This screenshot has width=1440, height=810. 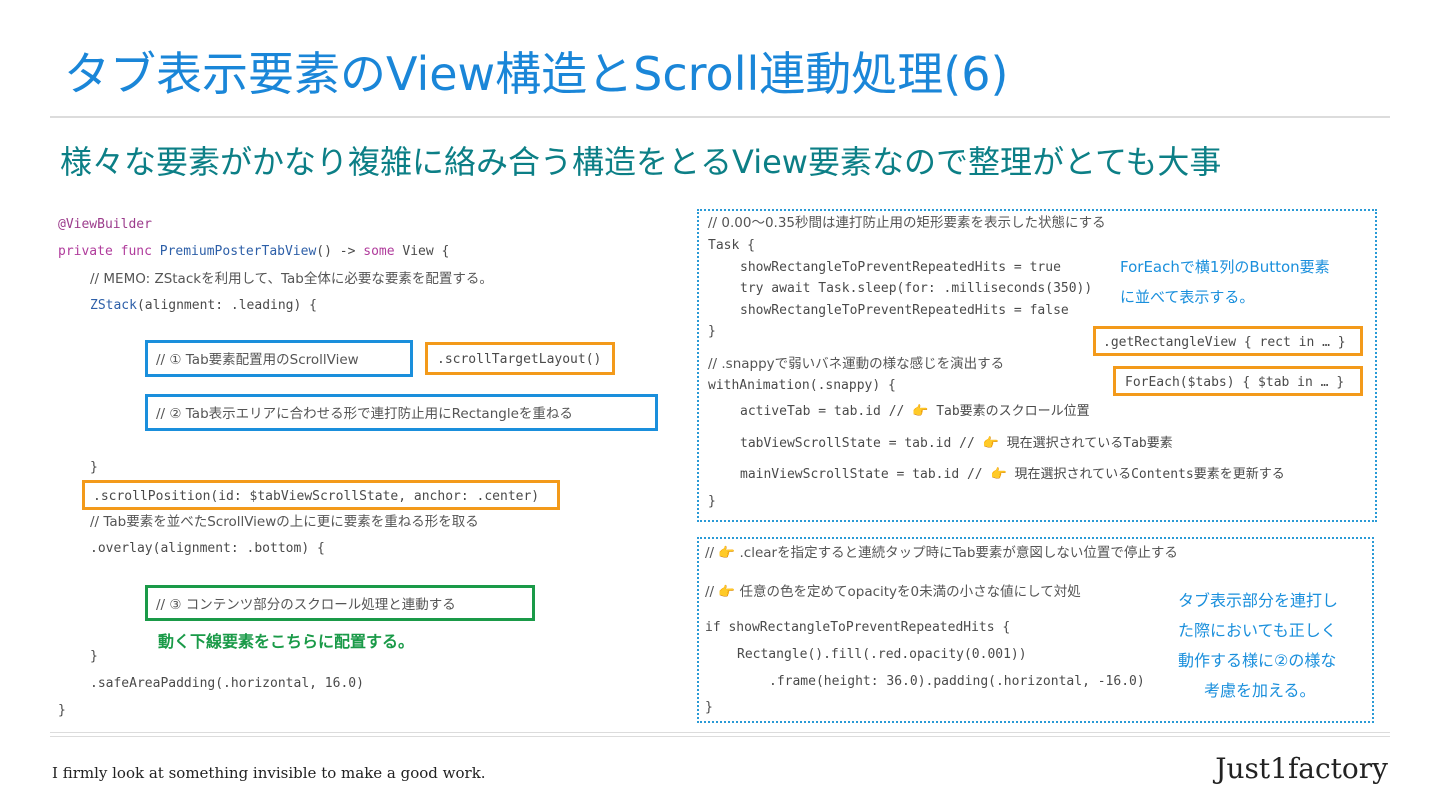 I want to click on code-line: ZStack(alignment: .leading) {, so click(x=203, y=305).